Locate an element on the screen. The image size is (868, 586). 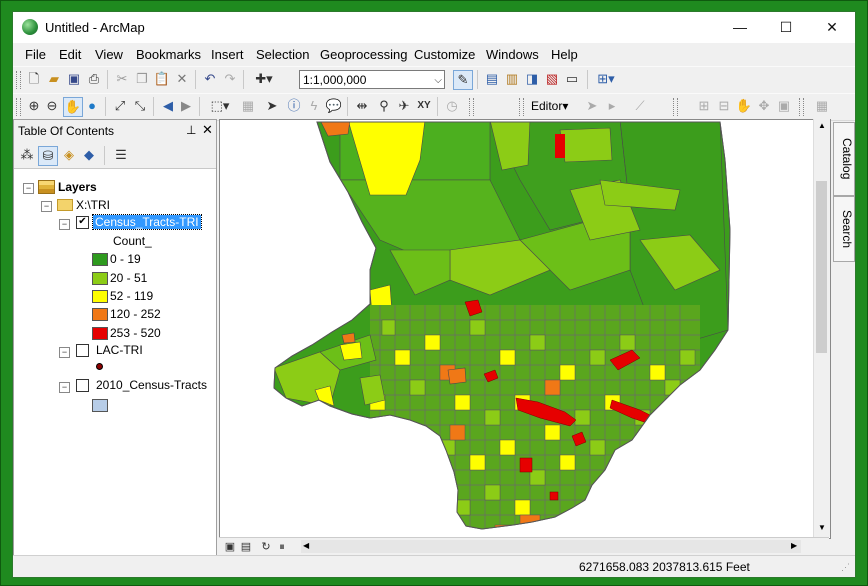
editor-toolbar-icon: ✎ is located at coordinates (463, 80).